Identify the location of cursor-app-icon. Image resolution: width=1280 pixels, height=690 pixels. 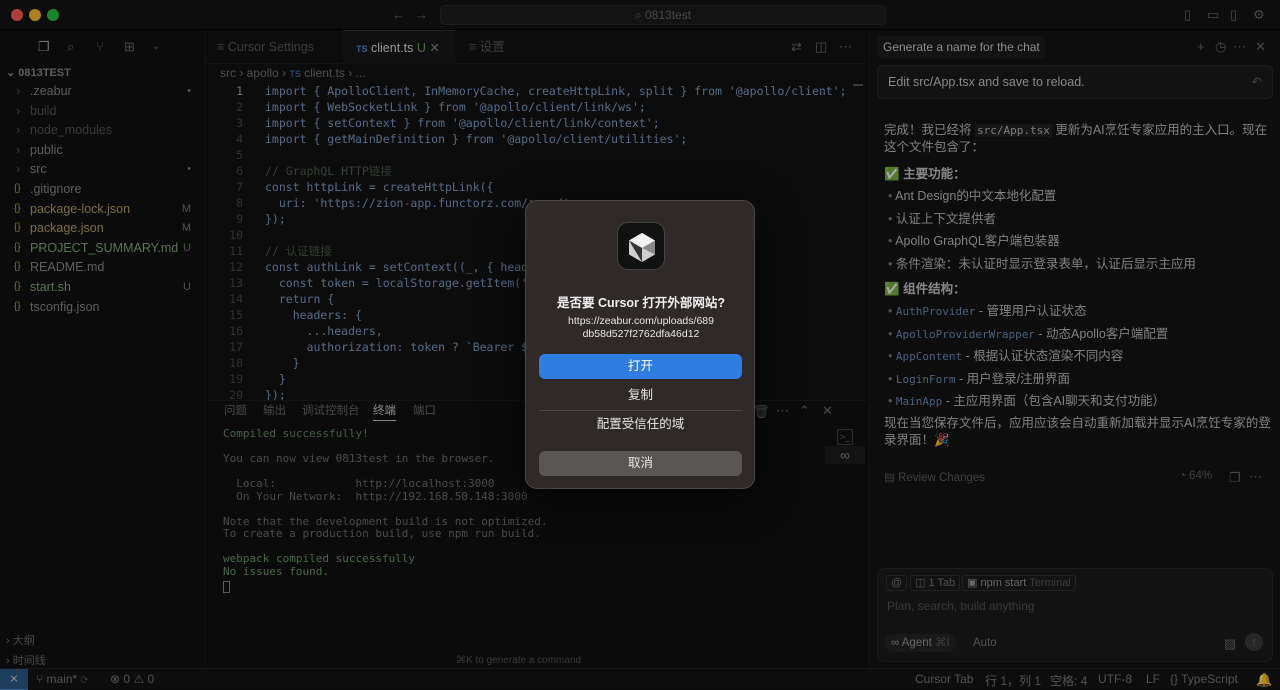
(641, 246).